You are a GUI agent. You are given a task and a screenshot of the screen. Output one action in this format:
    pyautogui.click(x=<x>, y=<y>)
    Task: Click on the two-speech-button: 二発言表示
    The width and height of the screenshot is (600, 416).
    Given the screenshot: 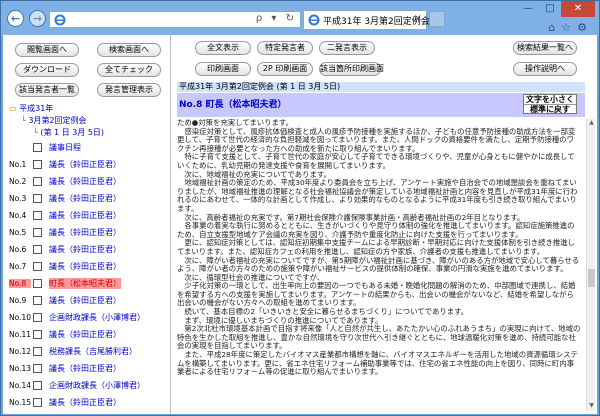 What is the action you would take?
    pyautogui.click(x=347, y=48)
    